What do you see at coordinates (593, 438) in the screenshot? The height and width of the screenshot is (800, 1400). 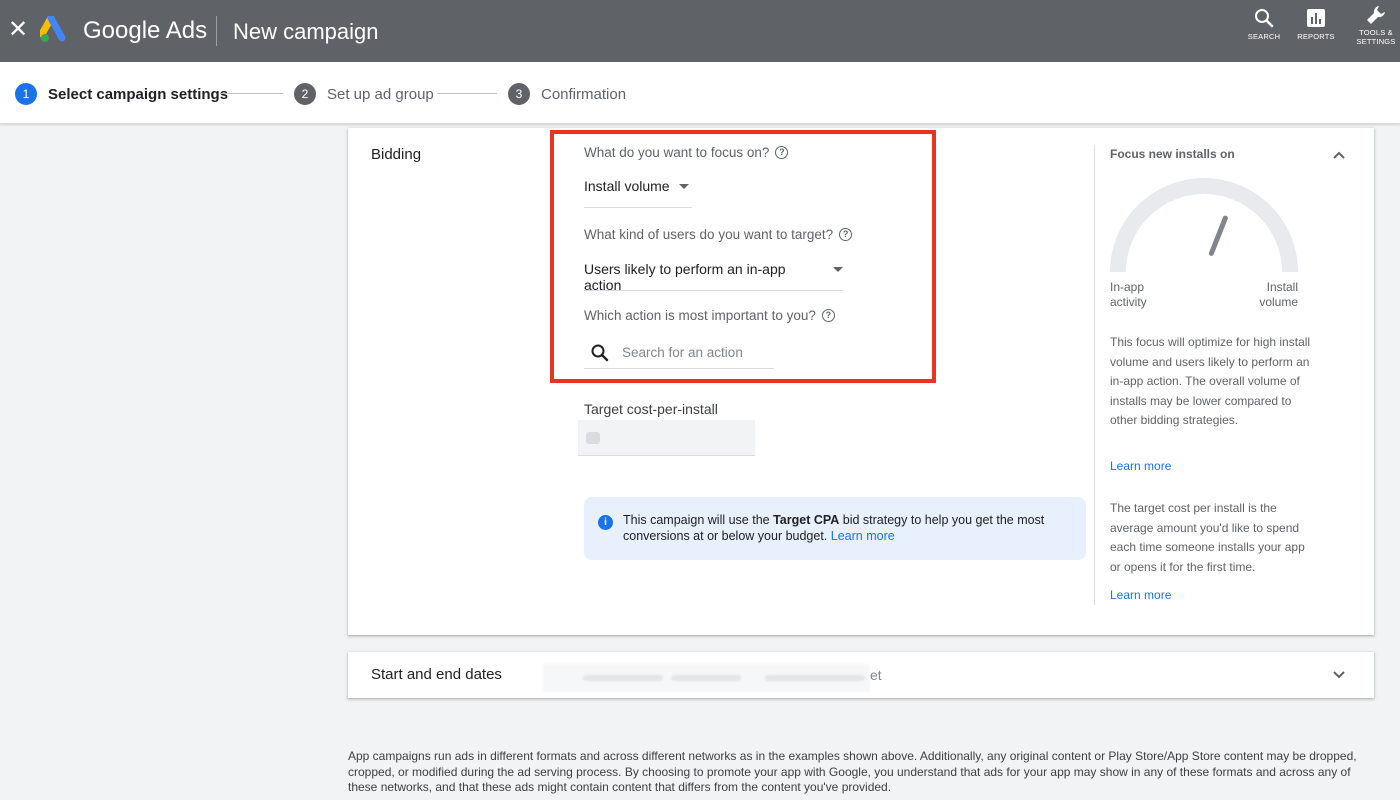 I see `redacted-value` at bounding box center [593, 438].